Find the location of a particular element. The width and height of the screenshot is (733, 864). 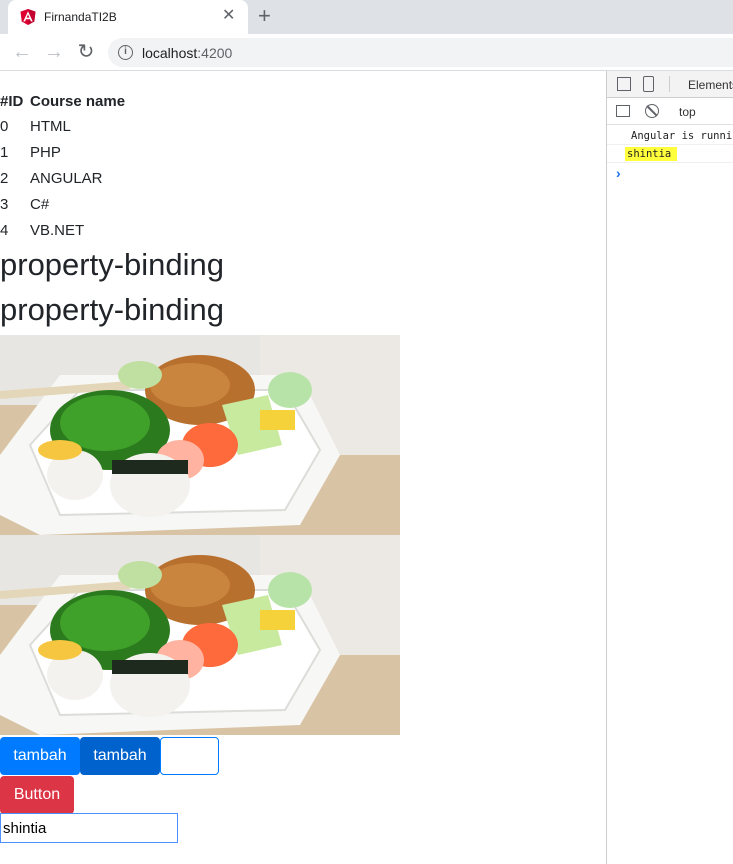

devtools-tabbar: Elements is located at coordinates (670, 84).